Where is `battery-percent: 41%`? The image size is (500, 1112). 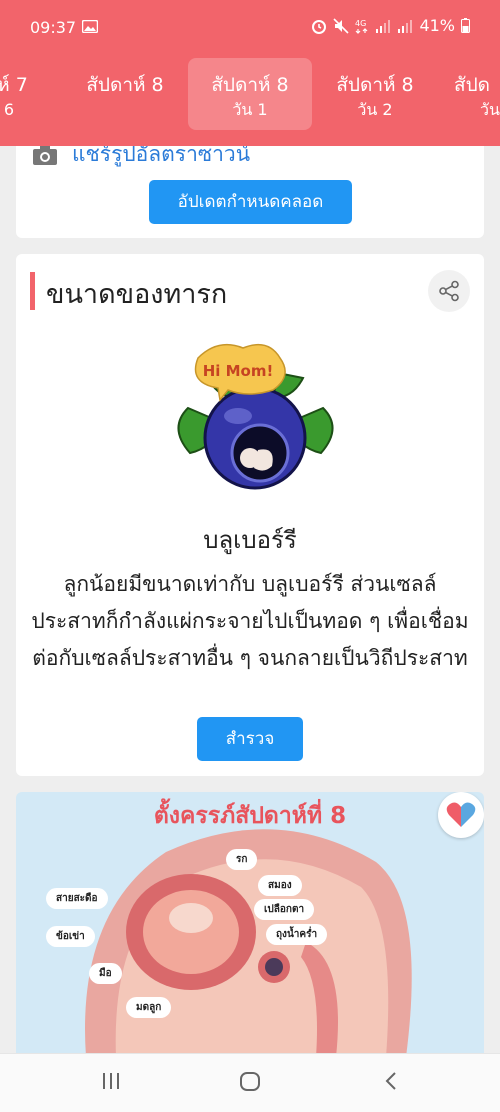 battery-percent: 41% is located at coordinates (437, 25).